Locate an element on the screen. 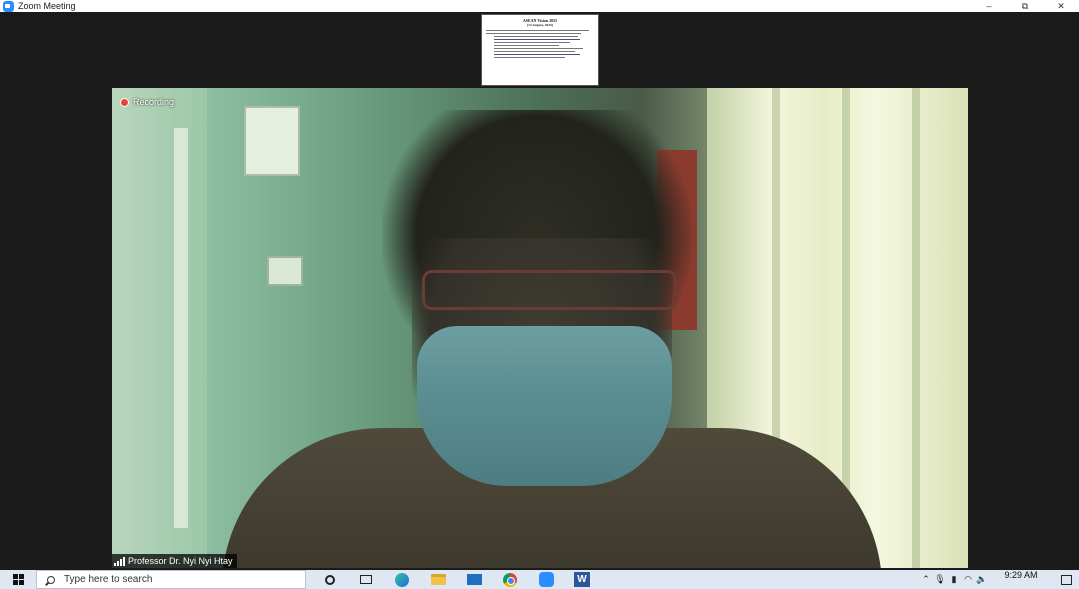  mail-icon is located at coordinates (474, 579).